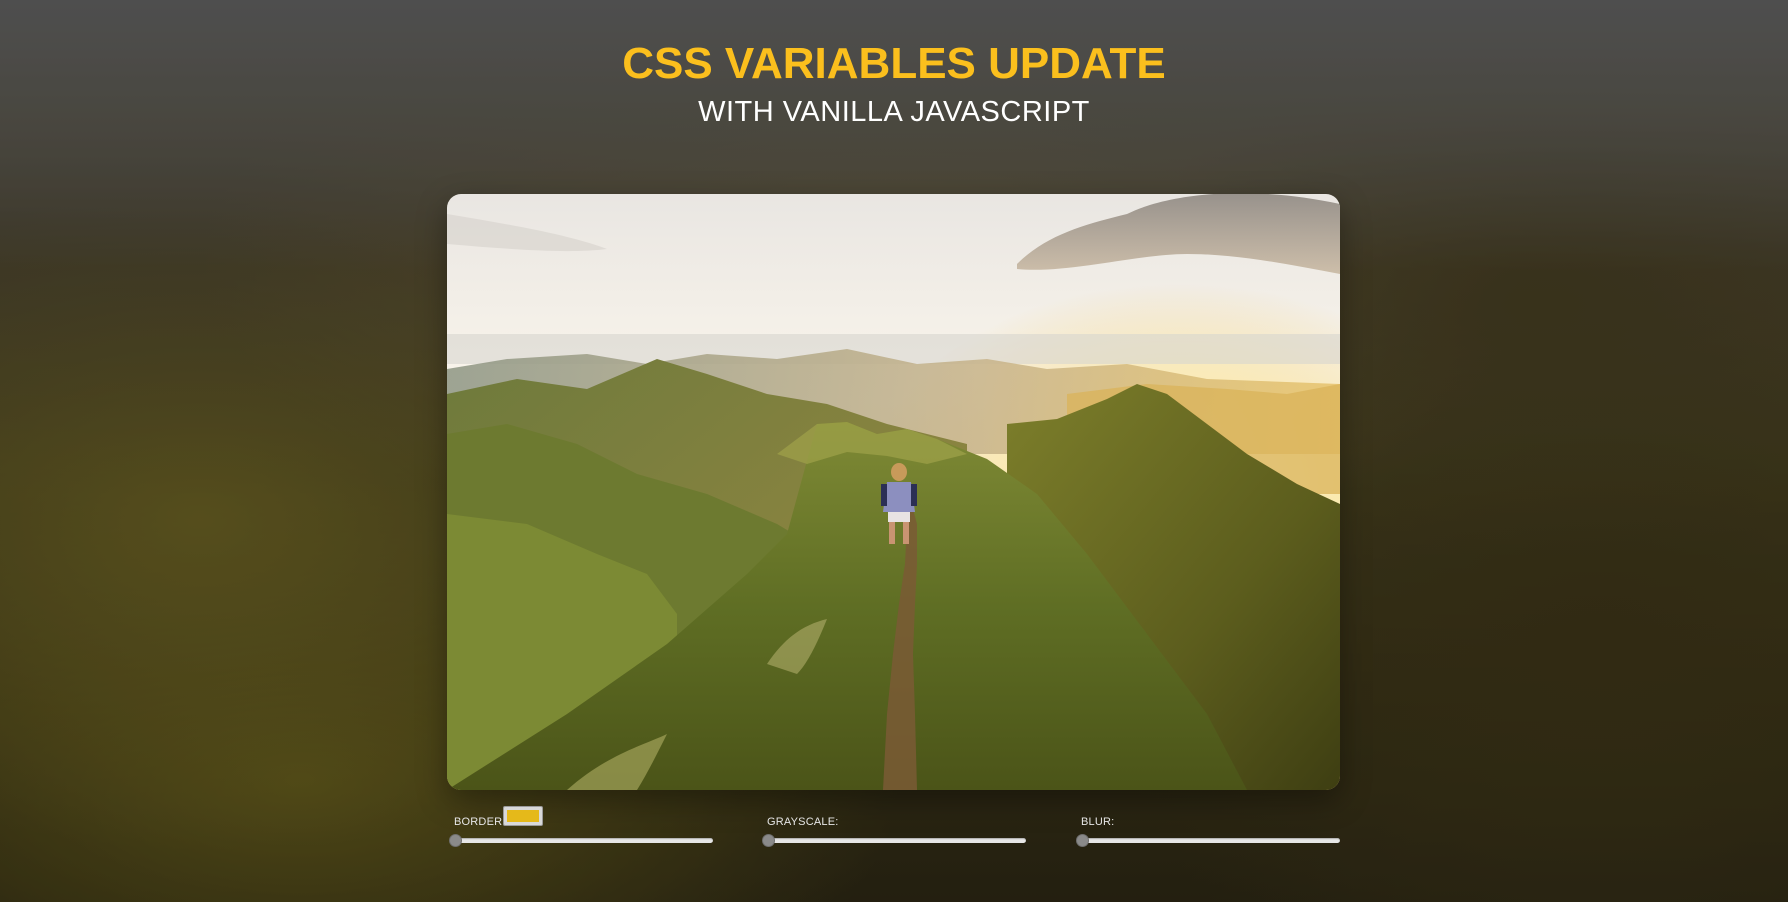 The height and width of the screenshot is (902, 1788). What do you see at coordinates (582, 831) in the screenshot?
I see `border-control: BORDER` at bounding box center [582, 831].